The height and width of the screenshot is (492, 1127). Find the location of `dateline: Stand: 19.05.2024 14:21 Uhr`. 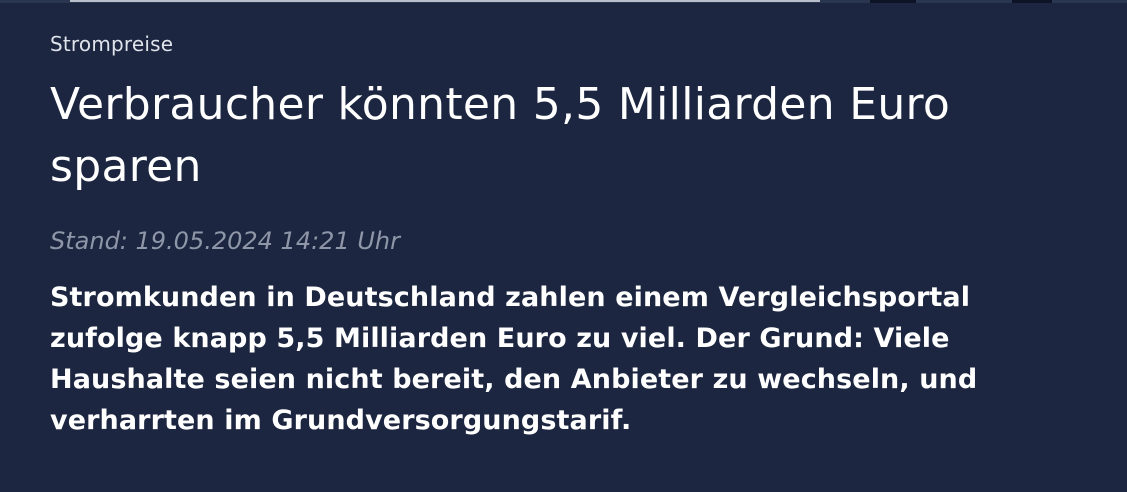

dateline: Stand: 19.05.2024 14:21 Uhr is located at coordinates (225, 241).